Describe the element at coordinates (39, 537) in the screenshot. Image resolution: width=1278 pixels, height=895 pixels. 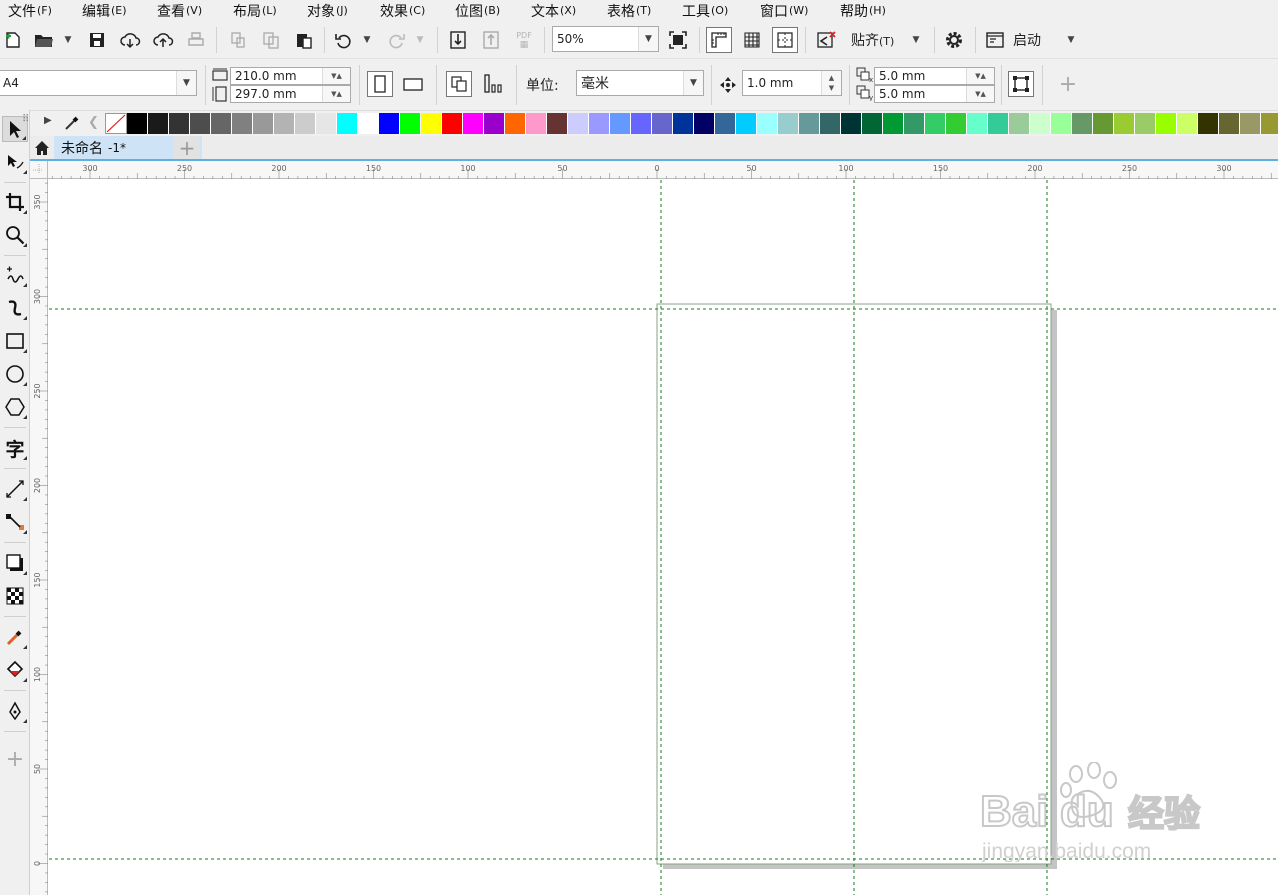
I see `vertical-ruler: 350 300 250 200 150 100 50 0` at that location.